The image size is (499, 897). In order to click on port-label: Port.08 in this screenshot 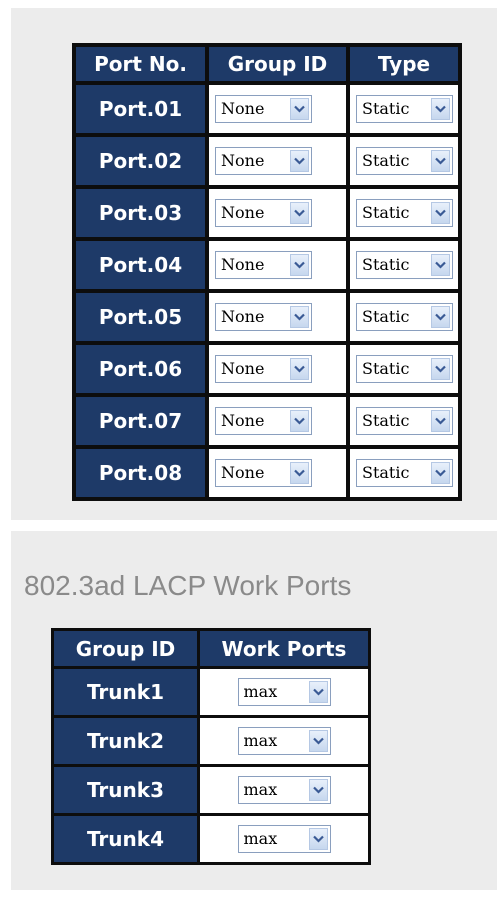, I will do `click(140, 473)`.